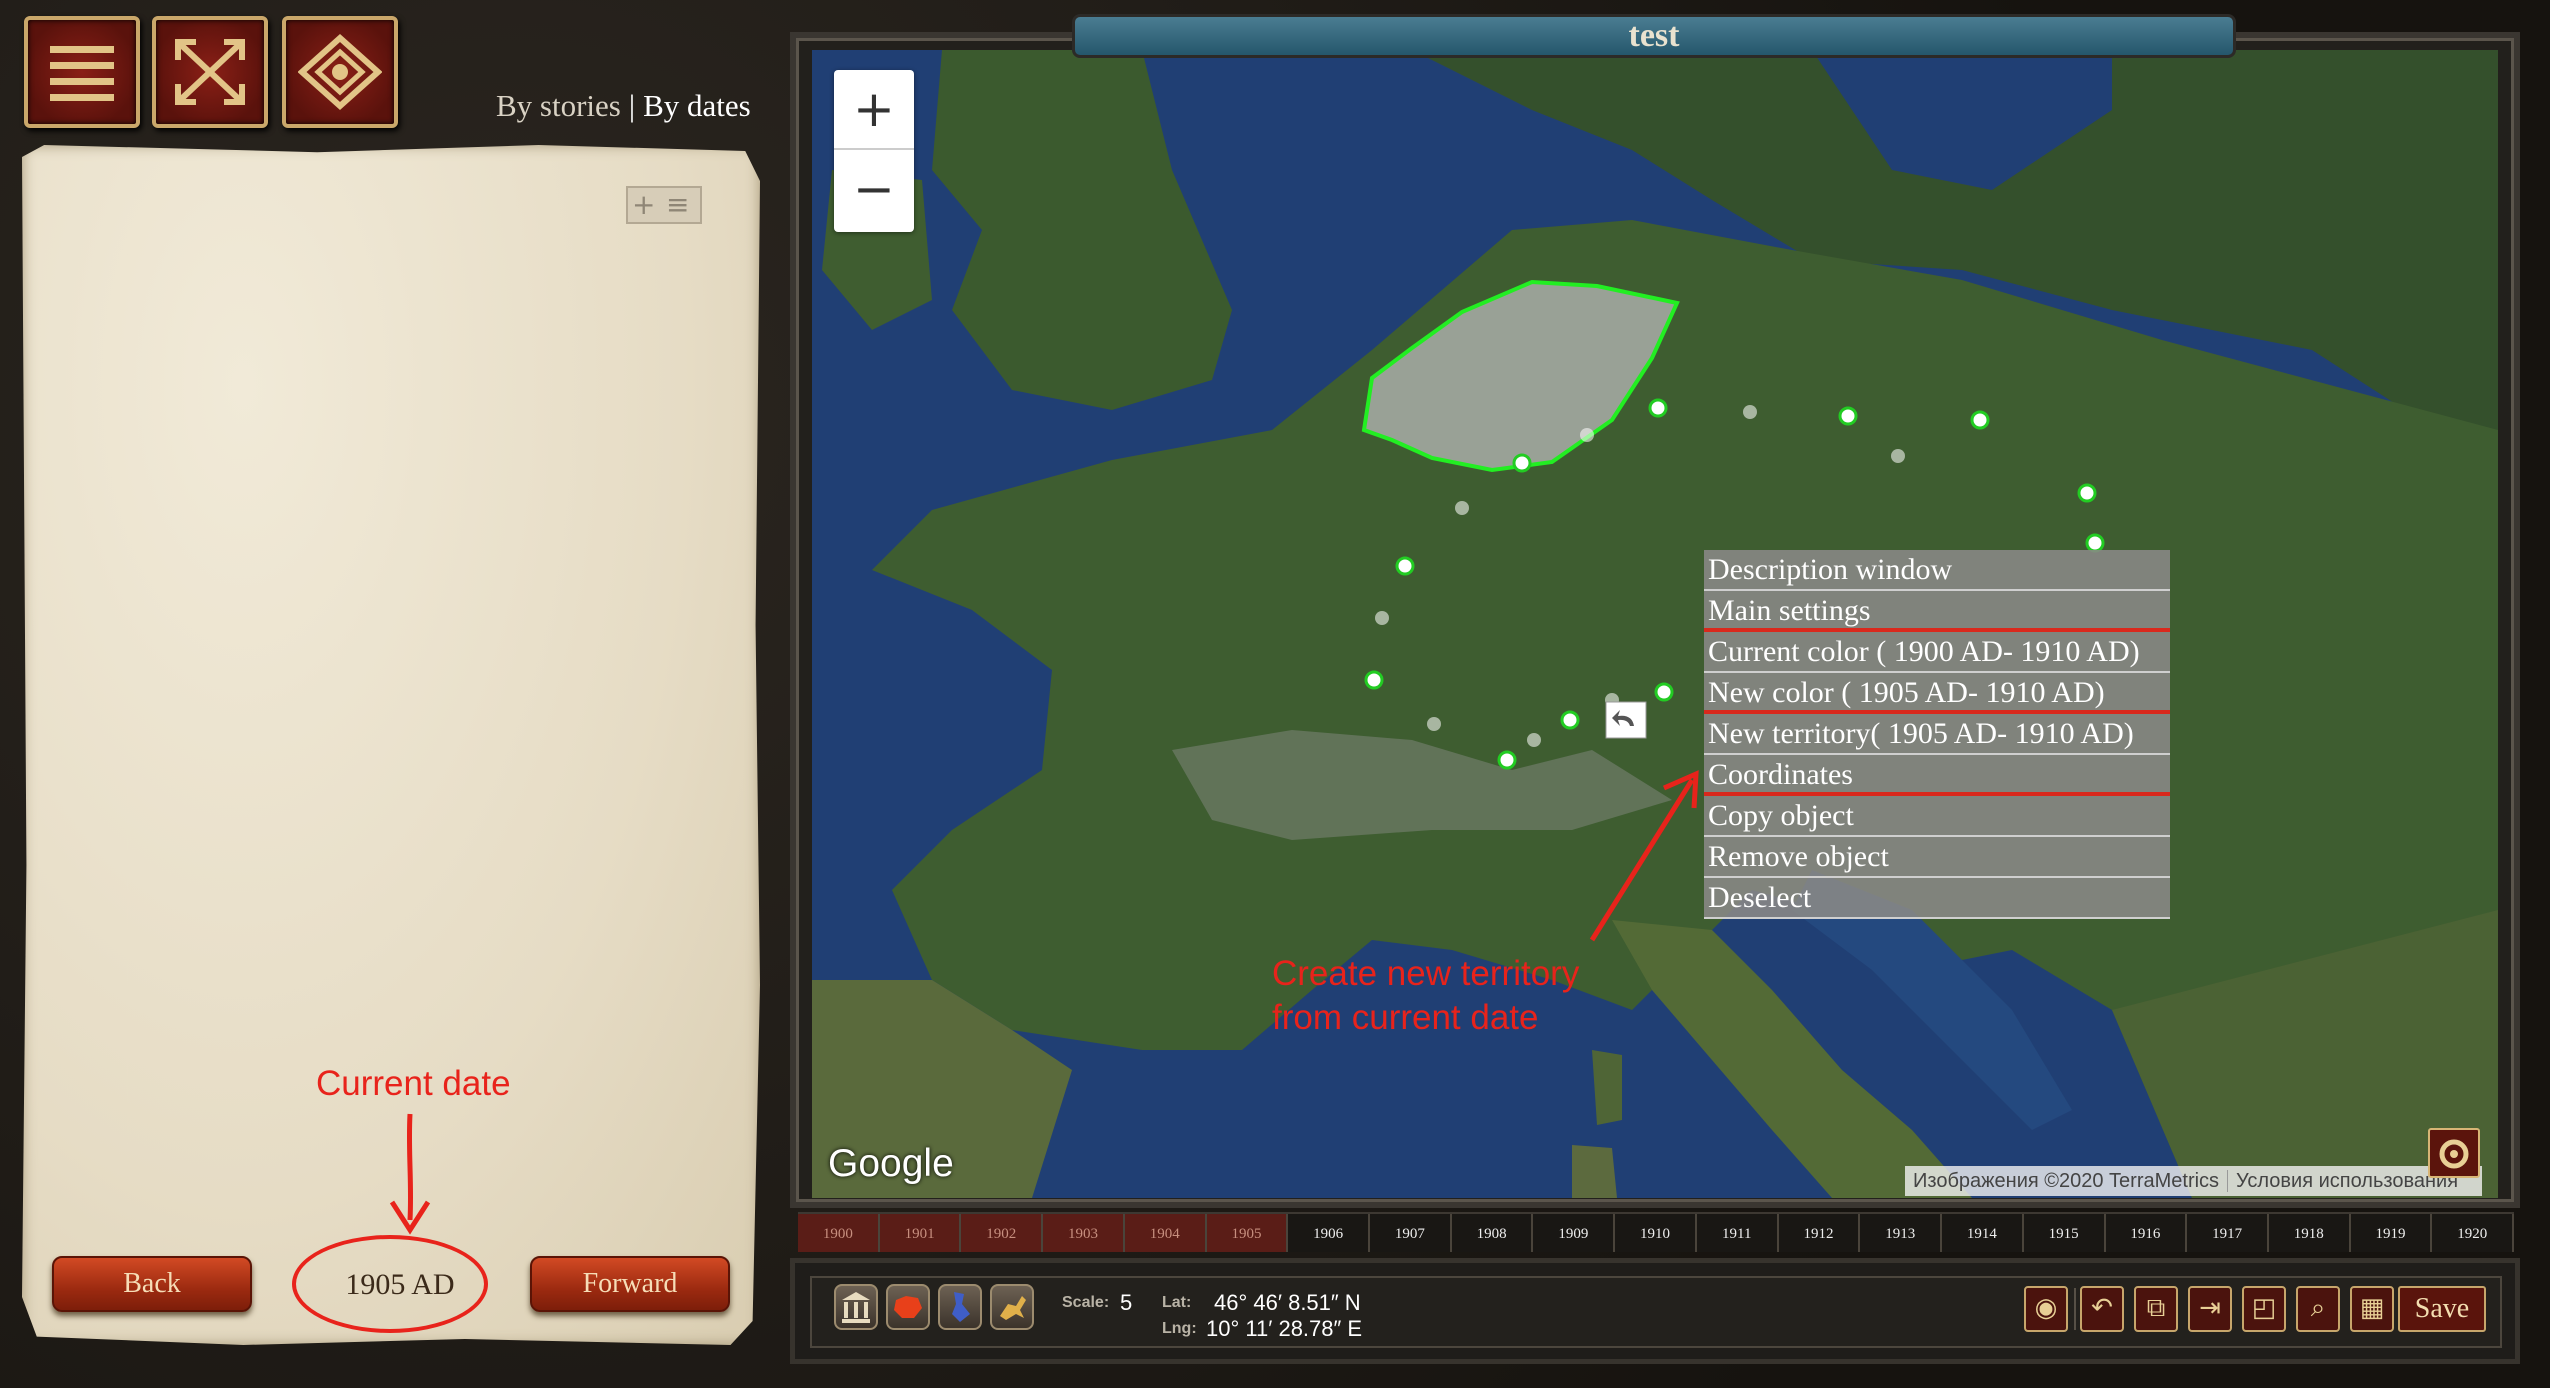 The image size is (2550, 1388). Describe the element at coordinates (1520, 376) in the screenshot. I see `territory-polygon` at that location.